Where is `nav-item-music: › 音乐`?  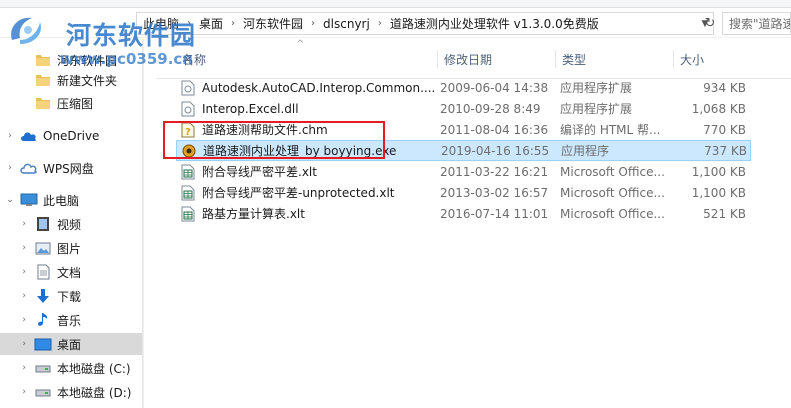 nav-item-music: › 音乐 is located at coordinates (72, 320).